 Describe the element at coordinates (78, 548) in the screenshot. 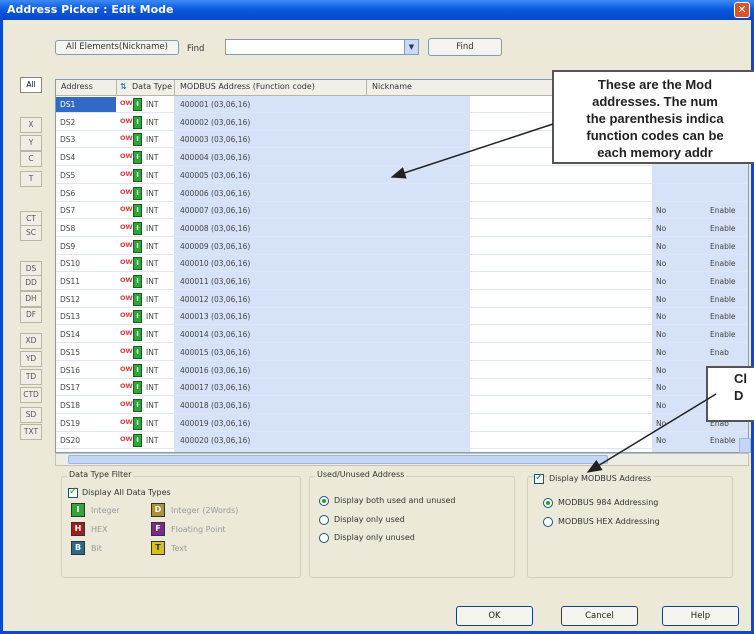

I see `bit-type-icon: B` at that location.